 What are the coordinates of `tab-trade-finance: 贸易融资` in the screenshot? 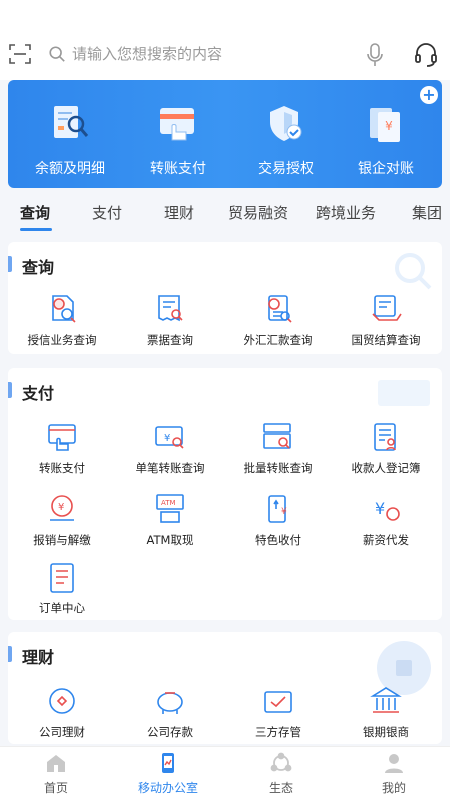 It's located at (258, 212).